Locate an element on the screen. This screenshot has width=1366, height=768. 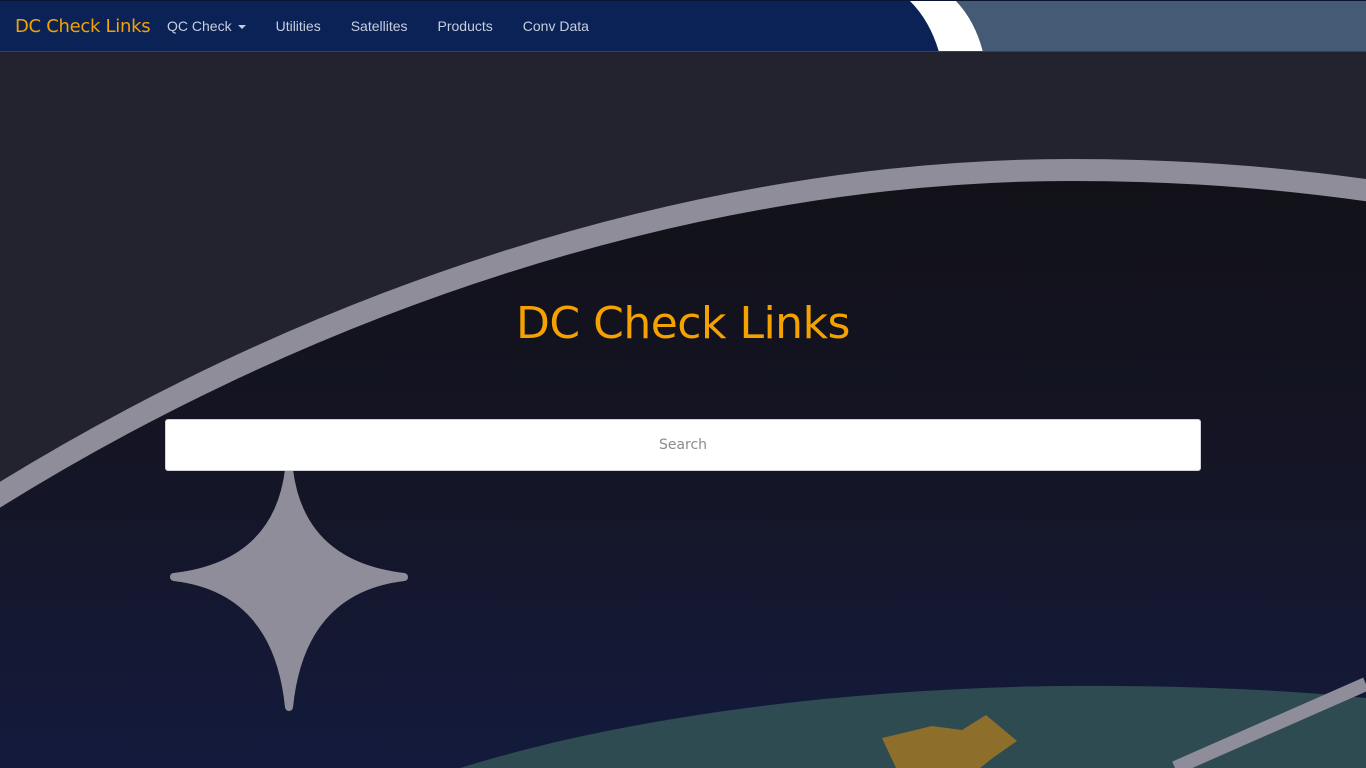
nav-item-label: Conv Data is located at coordinates (555, 26).